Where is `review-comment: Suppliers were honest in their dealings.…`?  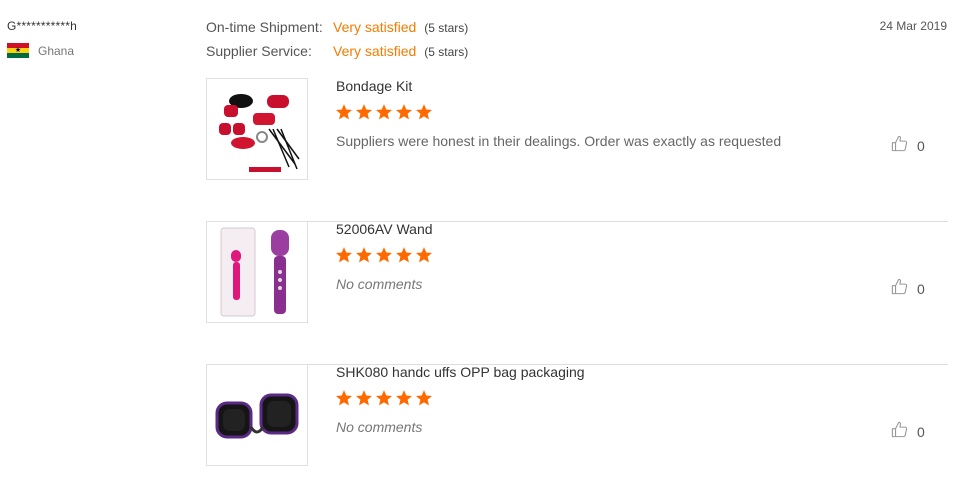 review-comment: Suppliers were honest in their dealings.… is located at coordinates (559, 141).